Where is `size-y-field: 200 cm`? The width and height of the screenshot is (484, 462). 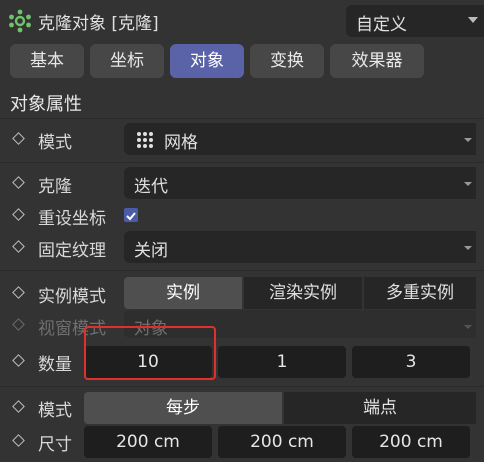 size-y-field: 200 cm is located at coordinates (282, 442).